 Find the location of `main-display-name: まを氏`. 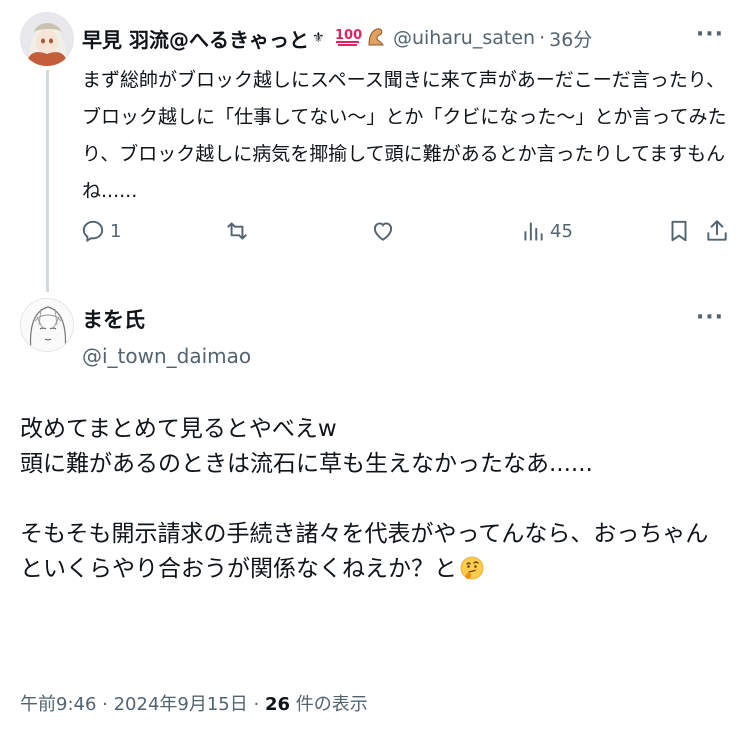

main-display-name: まを氏 is located at coordinates (113, 319).